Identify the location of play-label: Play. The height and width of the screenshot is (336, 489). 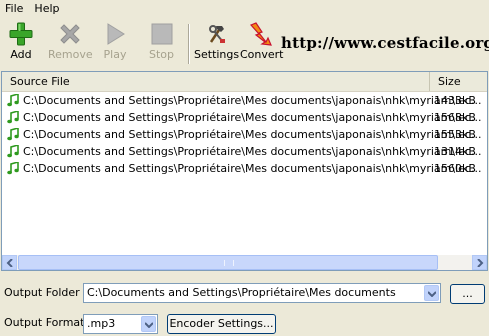
(115, 54).